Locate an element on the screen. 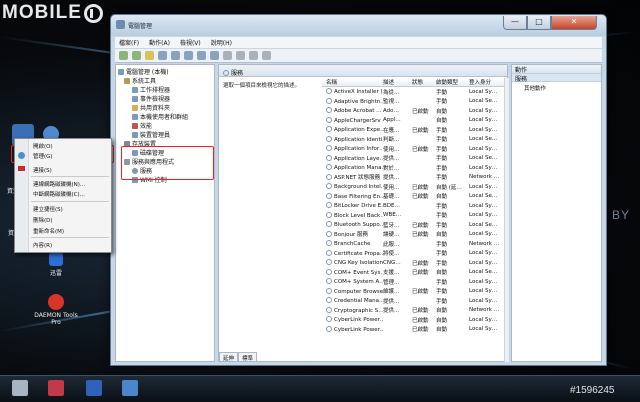  menu-item-connect: 連接(S) is located at coordinates (42, 170).